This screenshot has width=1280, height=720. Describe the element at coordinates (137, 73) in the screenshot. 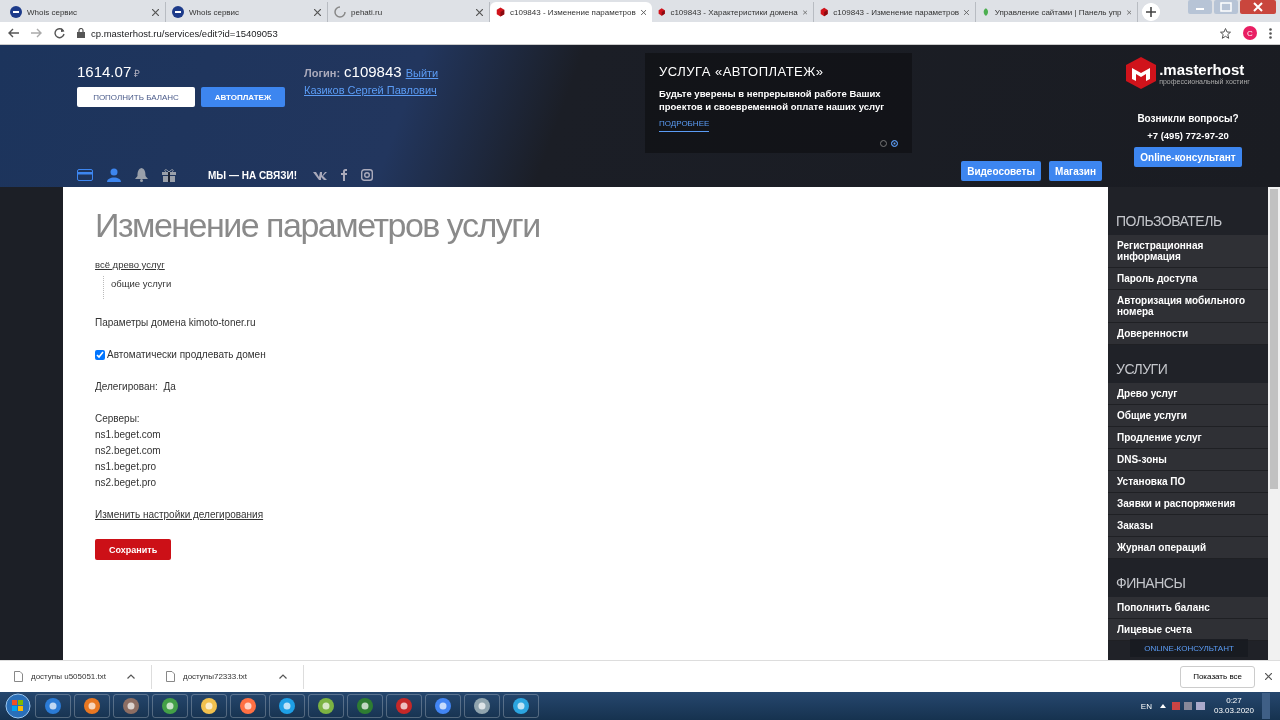

I see `currency-sign: ₽` at that location.